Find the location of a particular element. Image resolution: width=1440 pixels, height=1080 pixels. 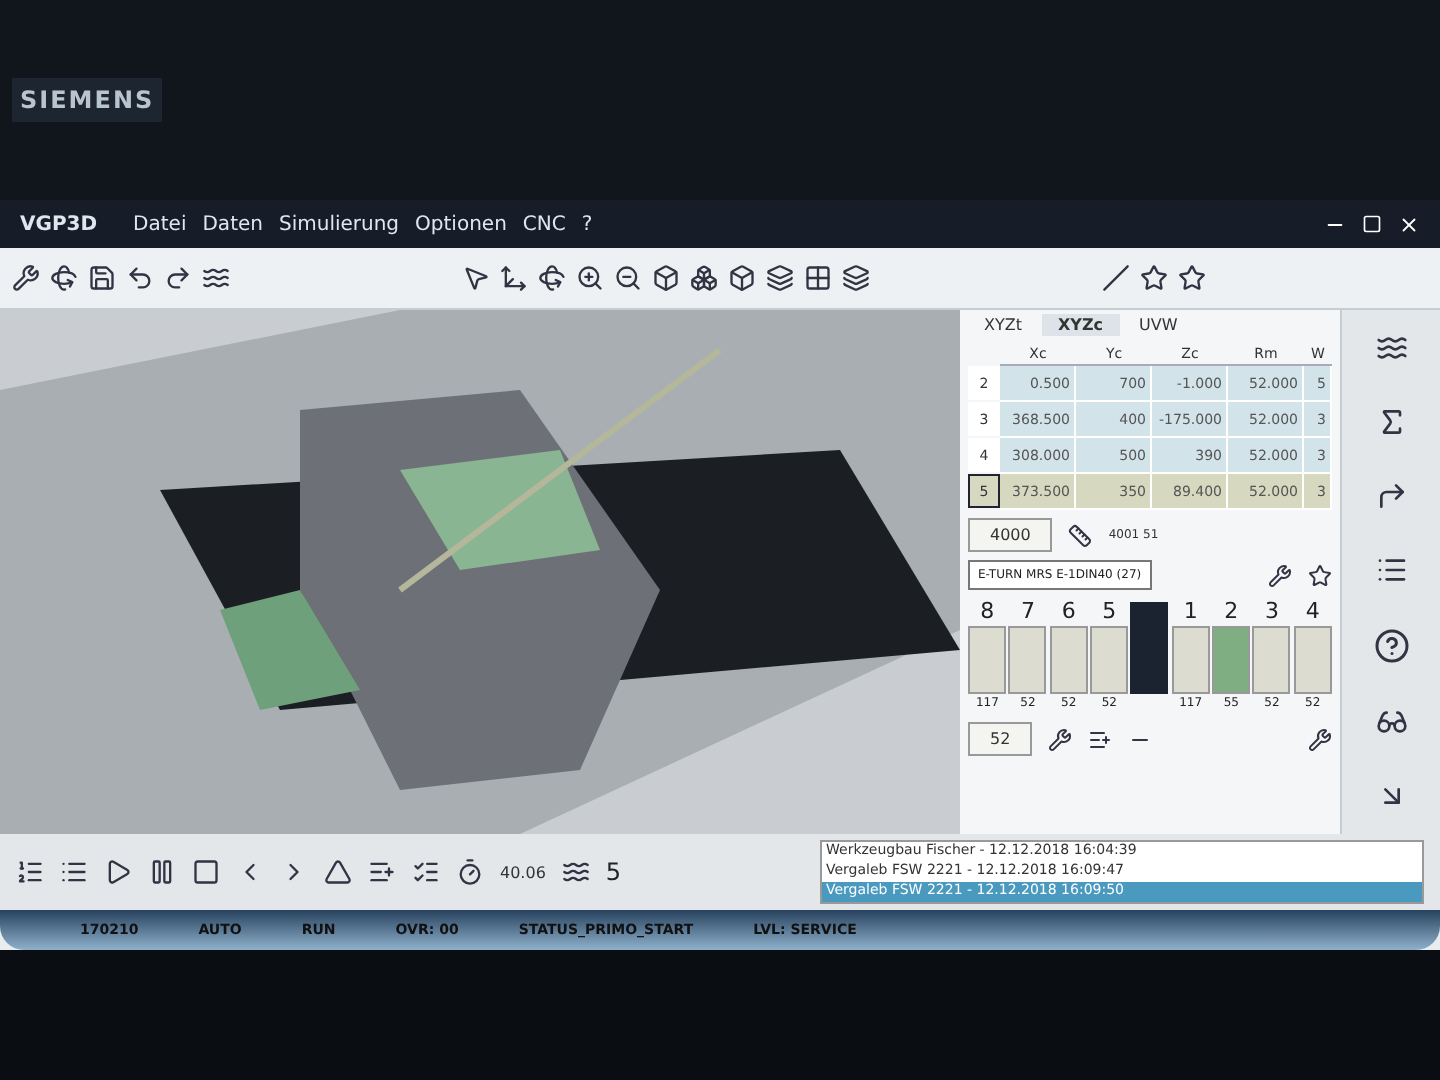

pause-icon is located at coordinates (162, 872).